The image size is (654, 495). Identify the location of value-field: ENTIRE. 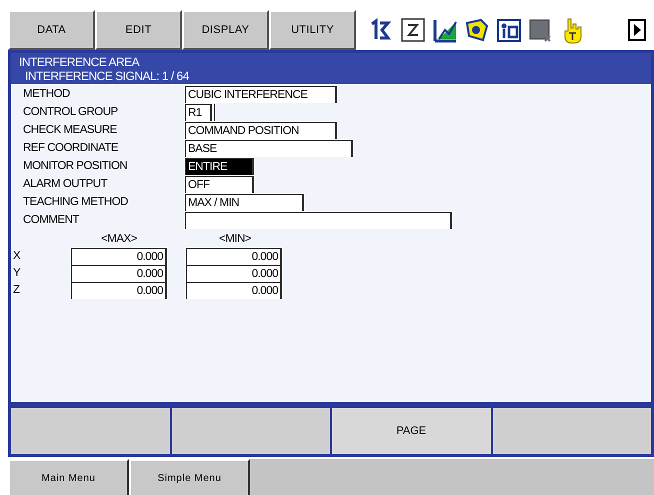
(219, 166).